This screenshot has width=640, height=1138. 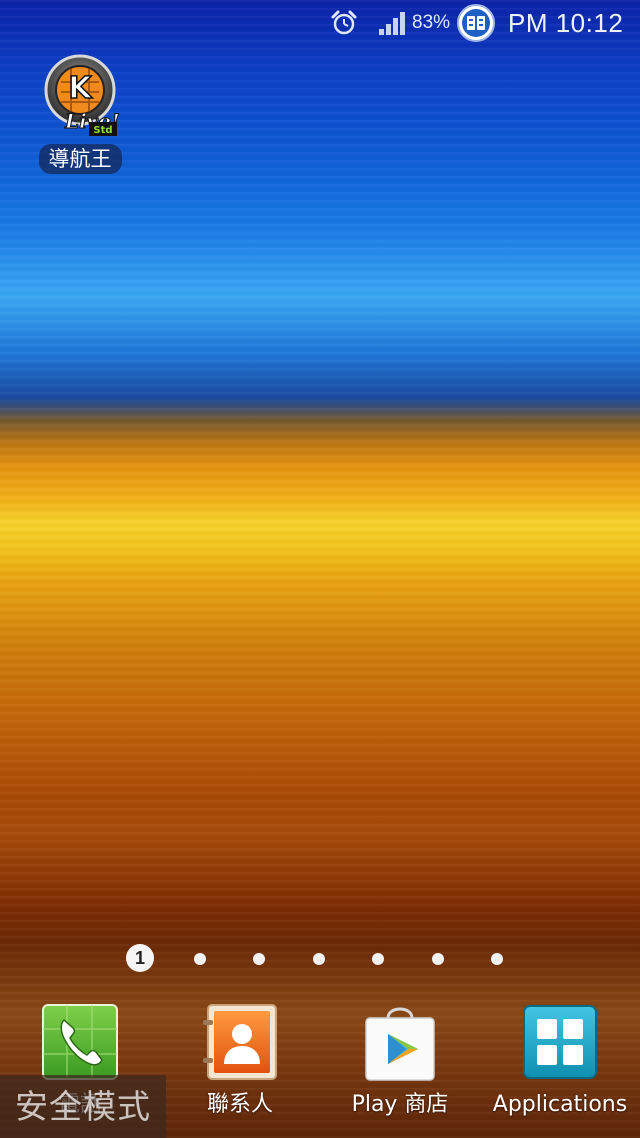 What do you see at coordinates (560, 1104) in the screenshot?
I see `dock-item-label: Applications` at bounding box center [560, 1104].